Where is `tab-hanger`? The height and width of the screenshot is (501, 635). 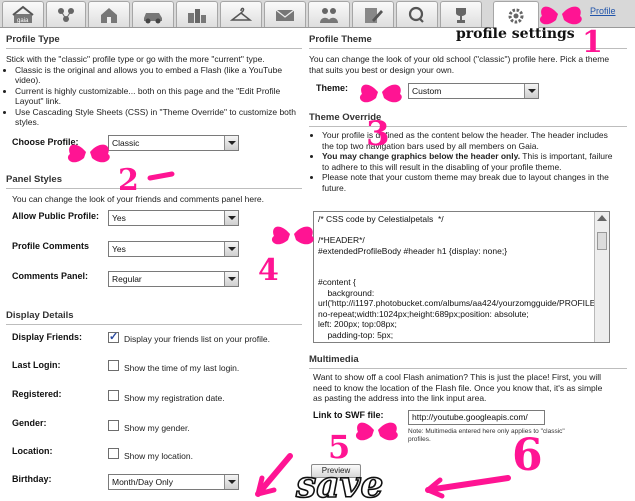
tab-hanger is located at coordinates (241, 14).